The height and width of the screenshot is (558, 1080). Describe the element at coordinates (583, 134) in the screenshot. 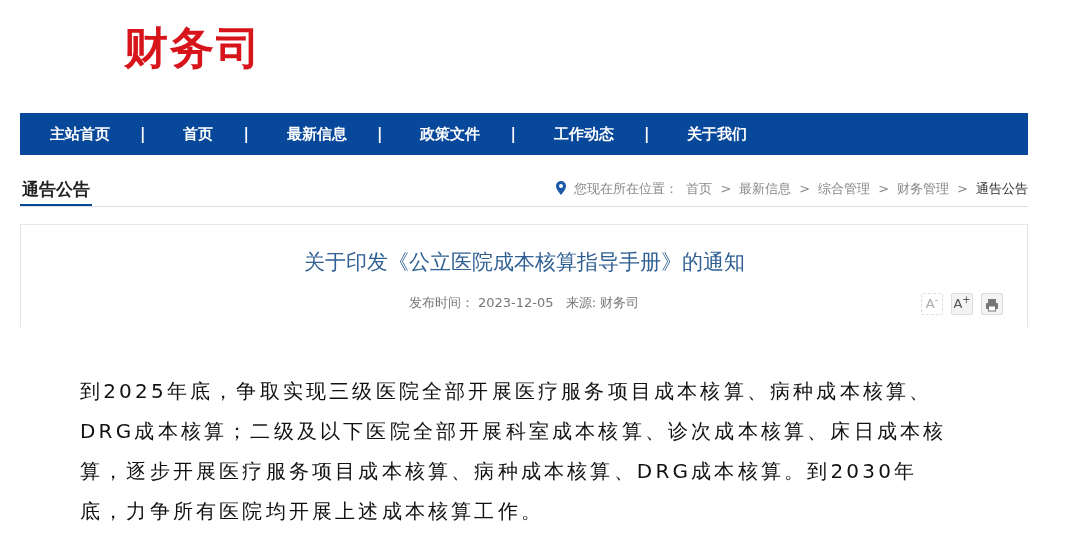

I see `nav-link-item: 工作动态` at that location.